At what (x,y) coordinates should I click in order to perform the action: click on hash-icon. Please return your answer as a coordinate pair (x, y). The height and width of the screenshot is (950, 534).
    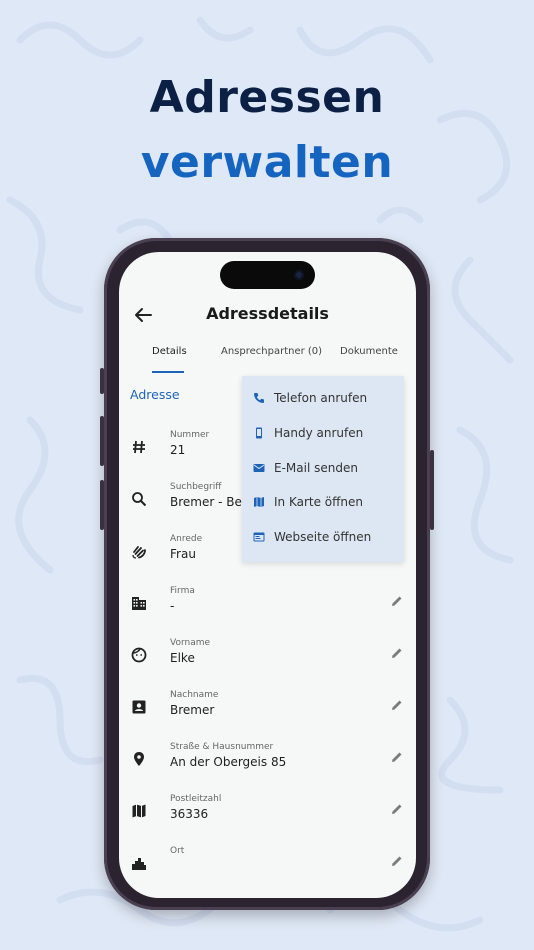
    Looking at the image, I should click on (139, 447).